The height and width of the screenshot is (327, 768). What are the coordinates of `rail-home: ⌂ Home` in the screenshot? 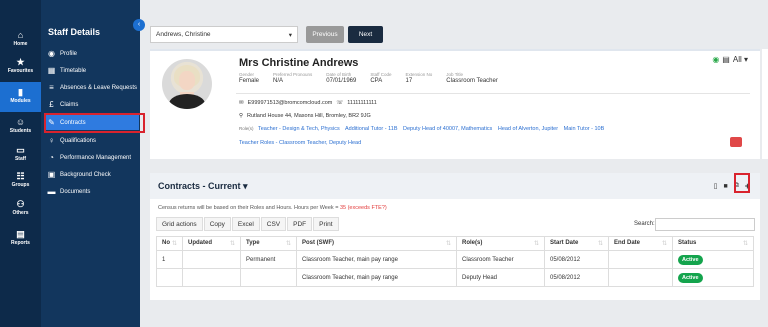 It's located at (20, 38).